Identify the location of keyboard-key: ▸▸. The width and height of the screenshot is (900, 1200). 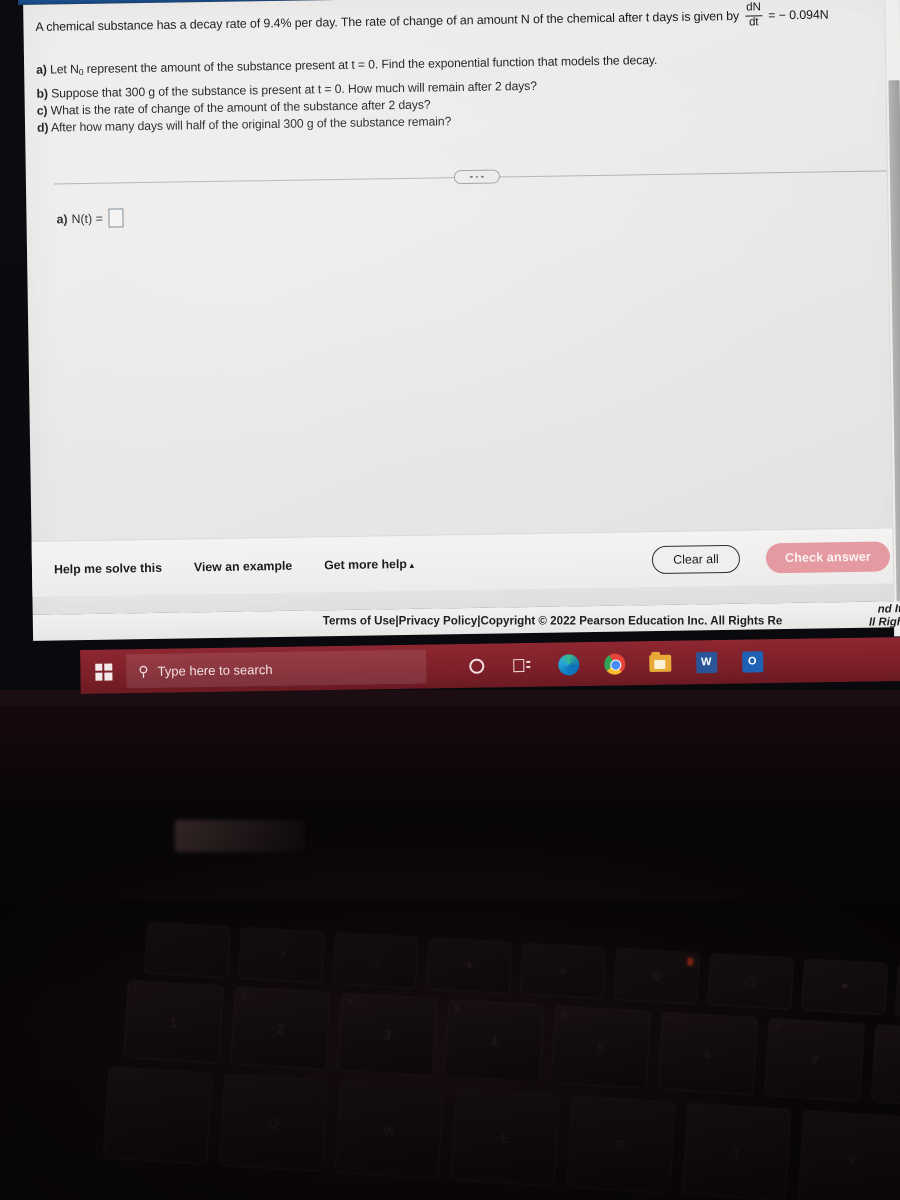
(897, 992).